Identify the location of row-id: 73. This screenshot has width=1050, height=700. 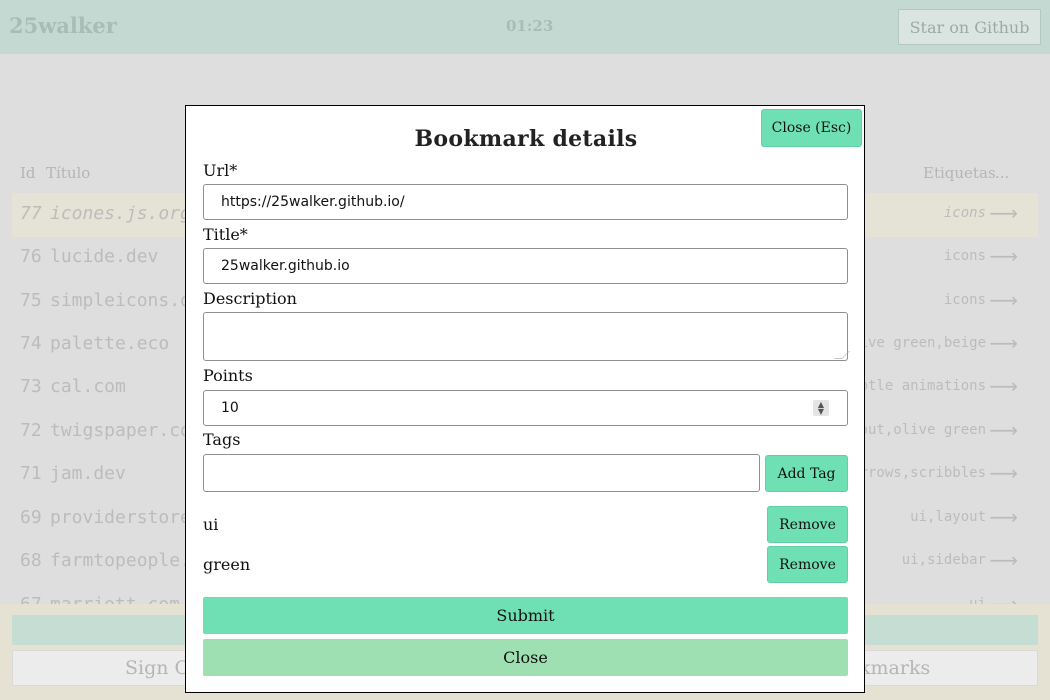
(31, 386).